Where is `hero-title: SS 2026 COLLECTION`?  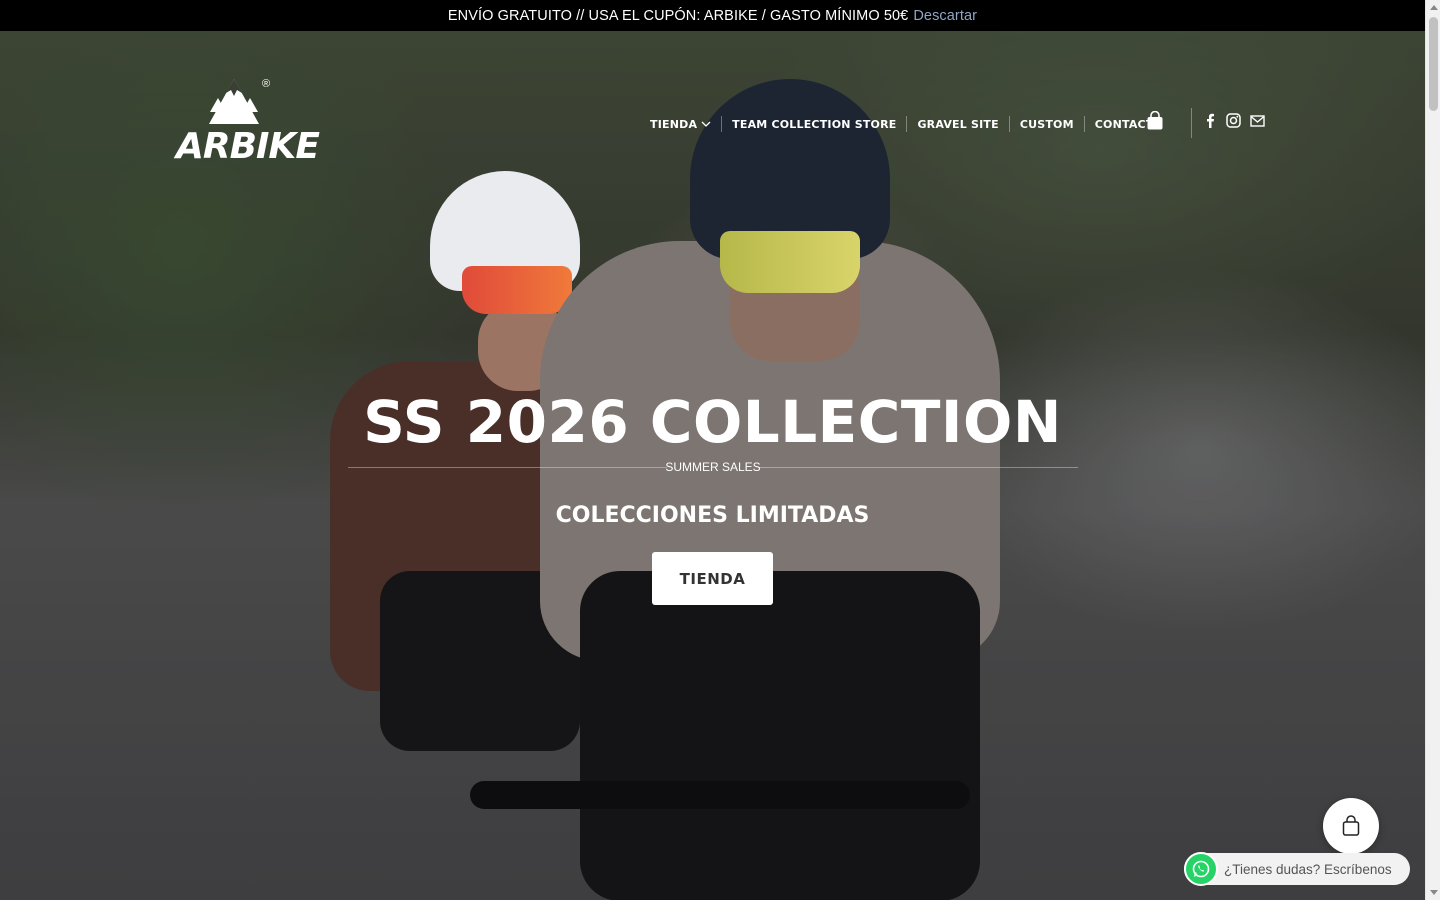 hero-title: SS 2026 COLLECTION is located at coordinates (712, 422).